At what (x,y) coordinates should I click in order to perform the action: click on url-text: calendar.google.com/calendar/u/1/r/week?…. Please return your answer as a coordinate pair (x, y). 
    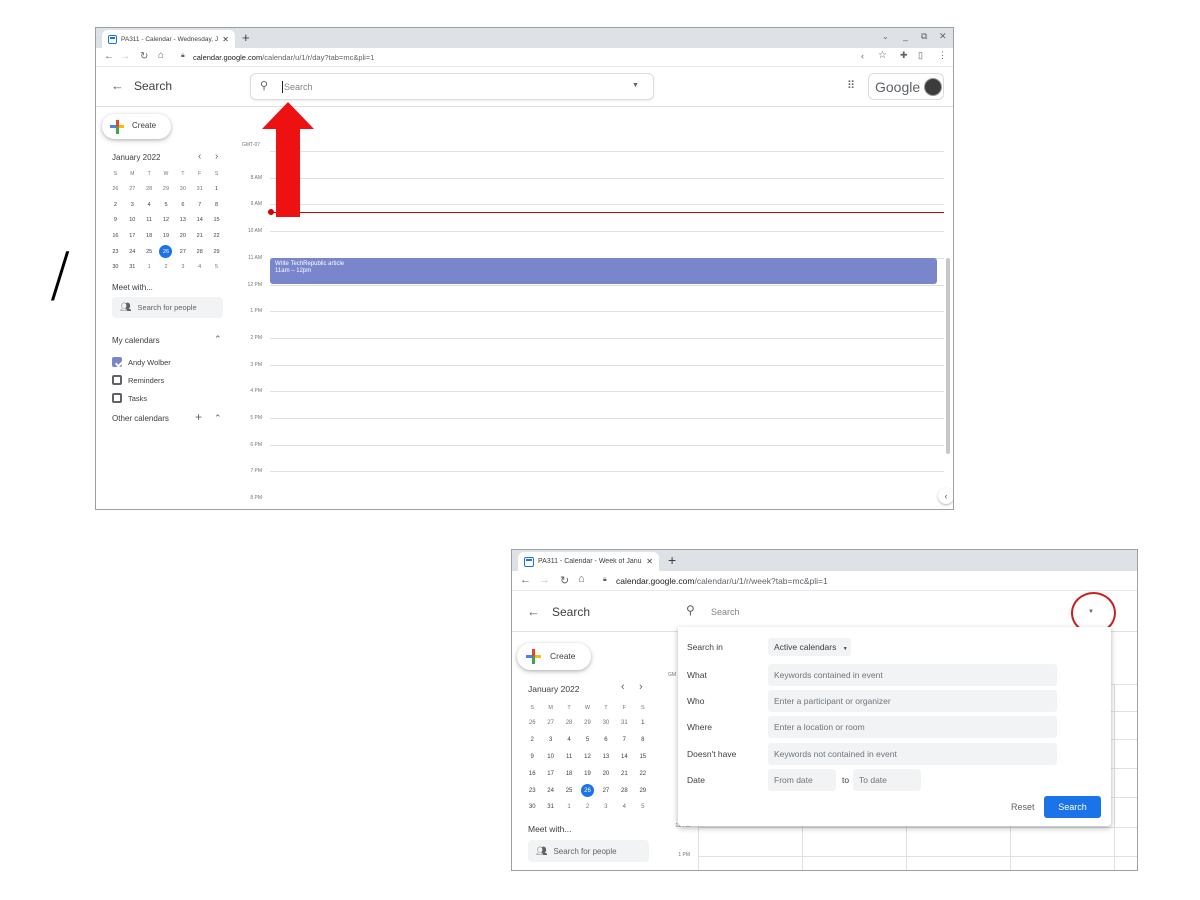
    Looking at the image, I should click on (722, 581).